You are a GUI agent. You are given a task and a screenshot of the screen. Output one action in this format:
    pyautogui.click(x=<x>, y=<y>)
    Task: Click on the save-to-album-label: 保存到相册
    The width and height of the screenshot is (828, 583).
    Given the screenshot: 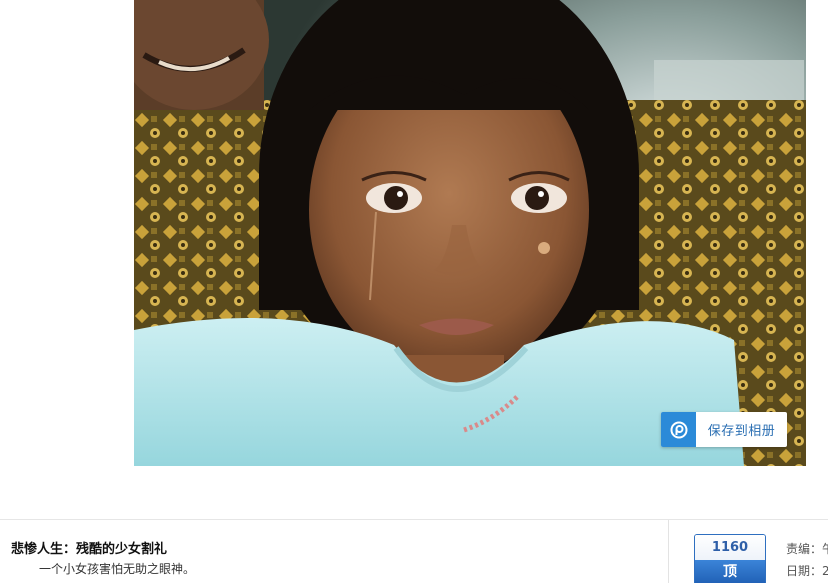 What is the action you would take?
    pyautogui.click(x=741, y=431)
    